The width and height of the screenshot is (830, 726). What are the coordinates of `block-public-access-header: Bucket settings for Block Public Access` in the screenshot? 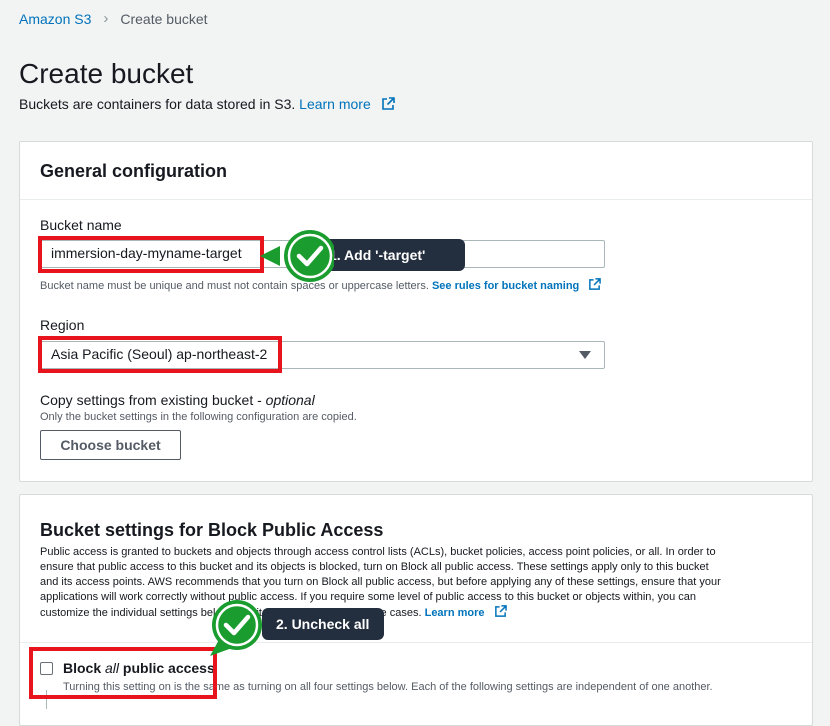 It's located at (212, 530).